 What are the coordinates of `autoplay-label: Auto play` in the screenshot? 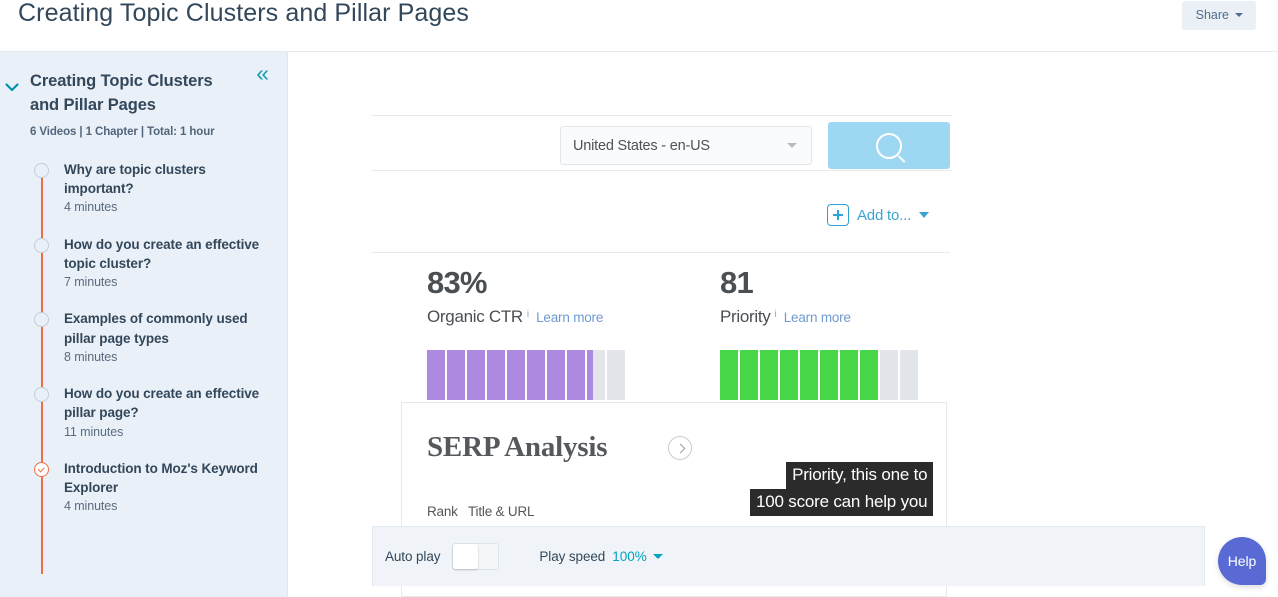 It's located at (413, 556).